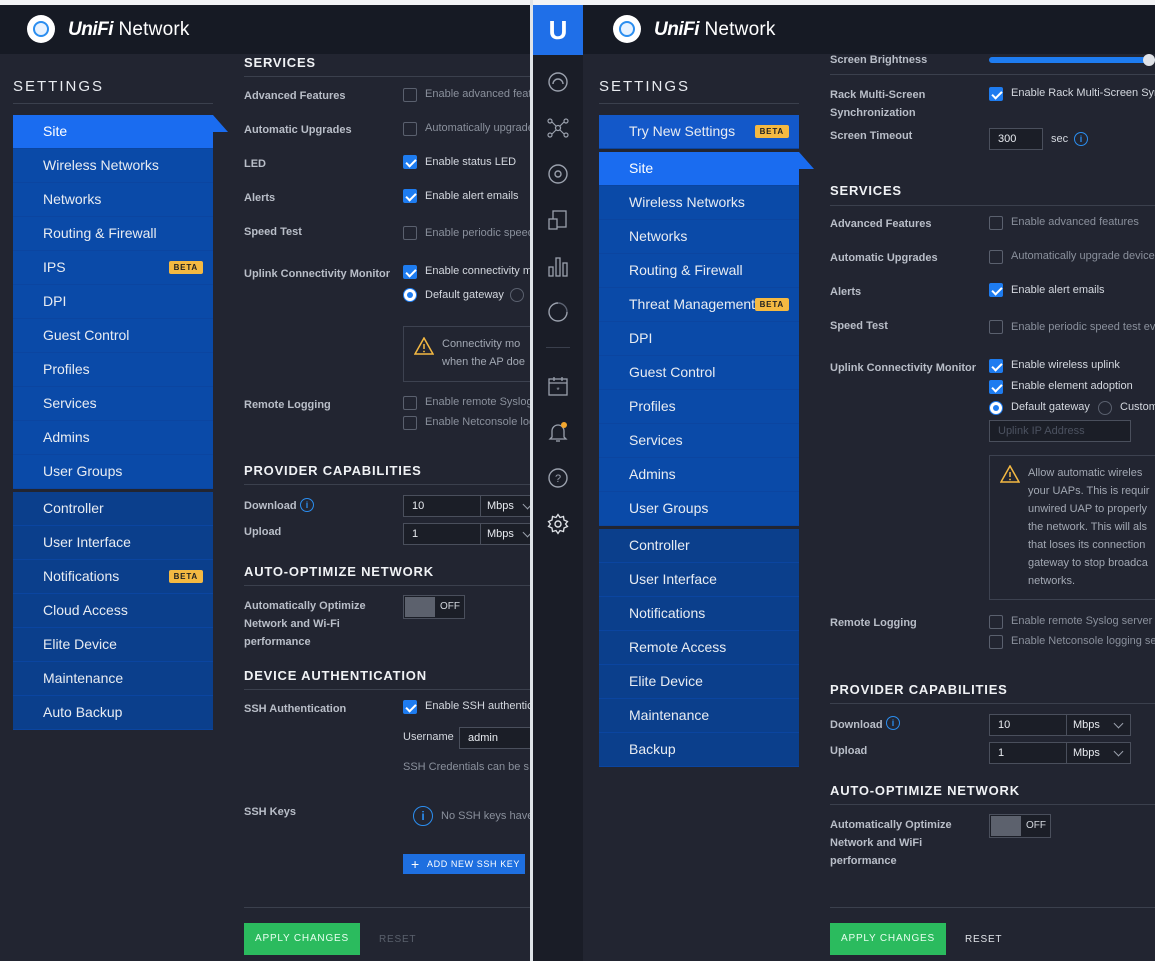  Describe the element at coordinates (699, 648) in the screenshot. I see `nav-item-remote-access: Remote Access` at that location.